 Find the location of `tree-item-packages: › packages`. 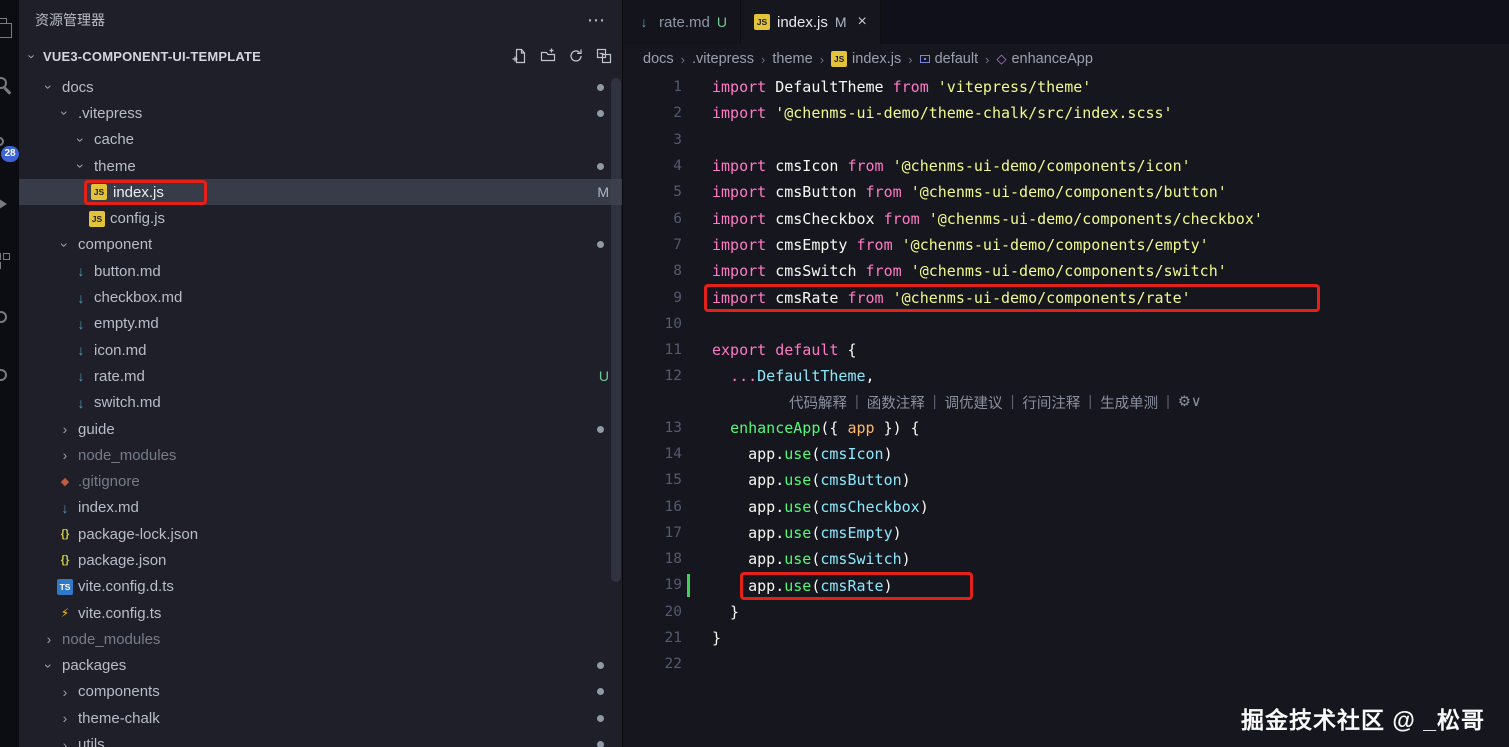

tree-item-packages: › packages is located at coordinates (320, 666).